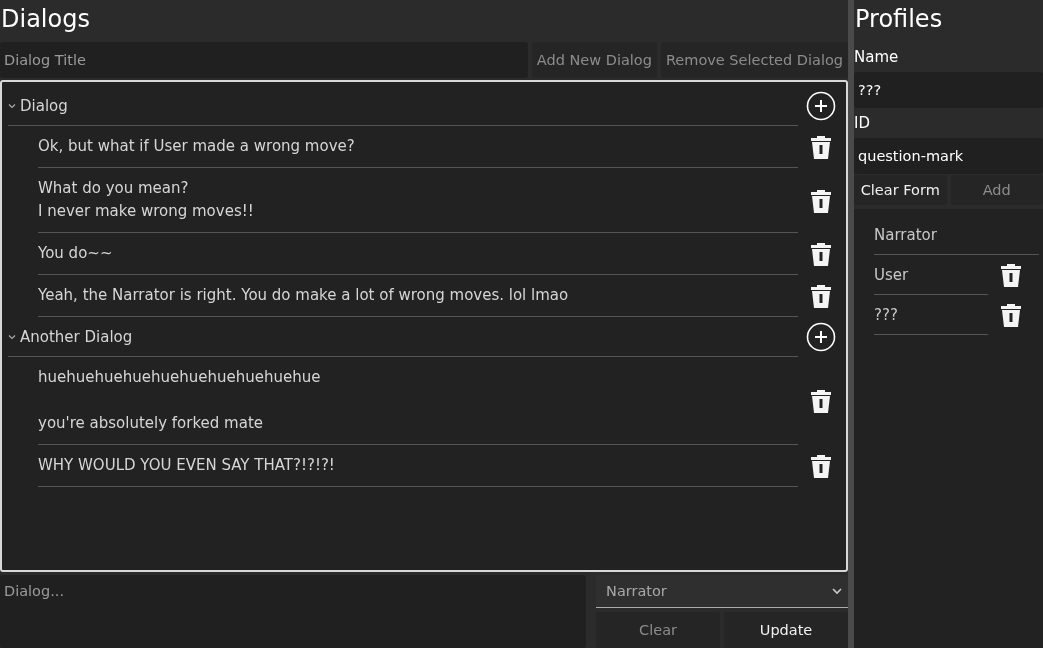 This screenshot has width=1043, height=648. What do you see at coordinates (899, 19) in the screenshot?
I see `panel-title: Profiles` at bounding box center [899, 19].